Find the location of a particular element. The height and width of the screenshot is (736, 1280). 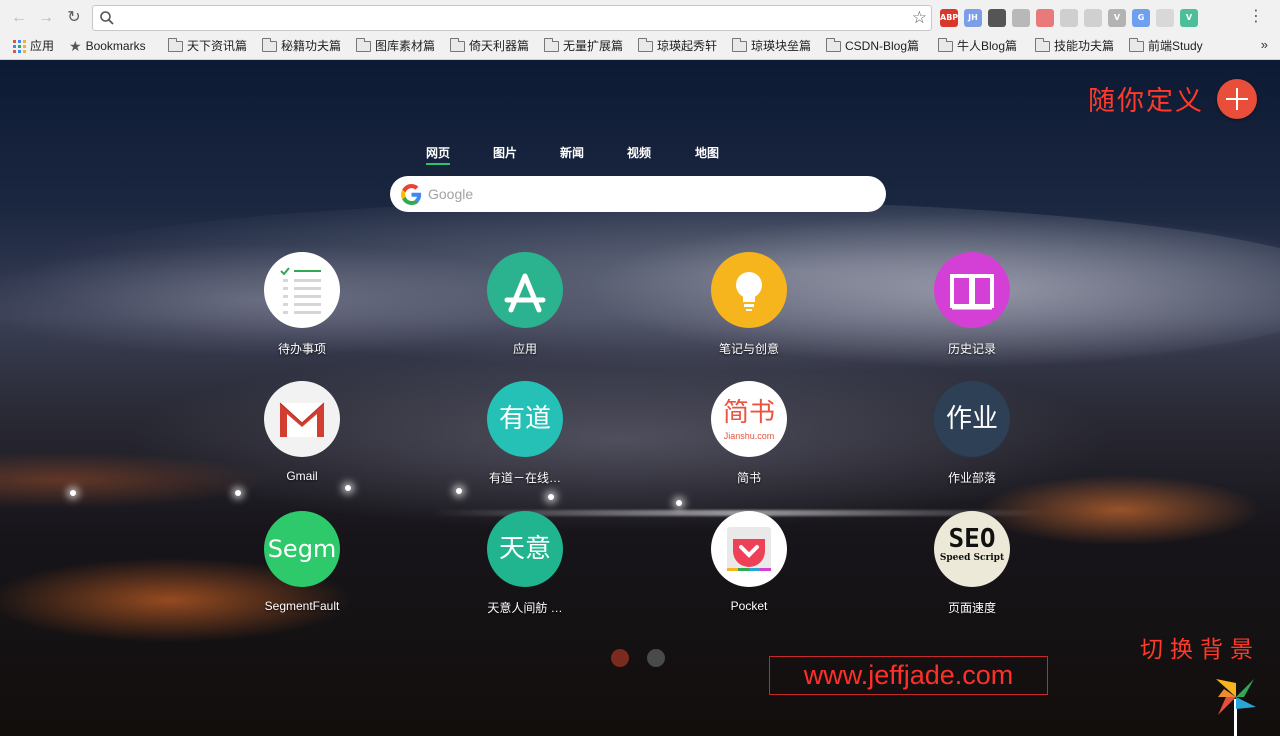

shortcut-tile: Pocket is located at coordinates (749, 566).